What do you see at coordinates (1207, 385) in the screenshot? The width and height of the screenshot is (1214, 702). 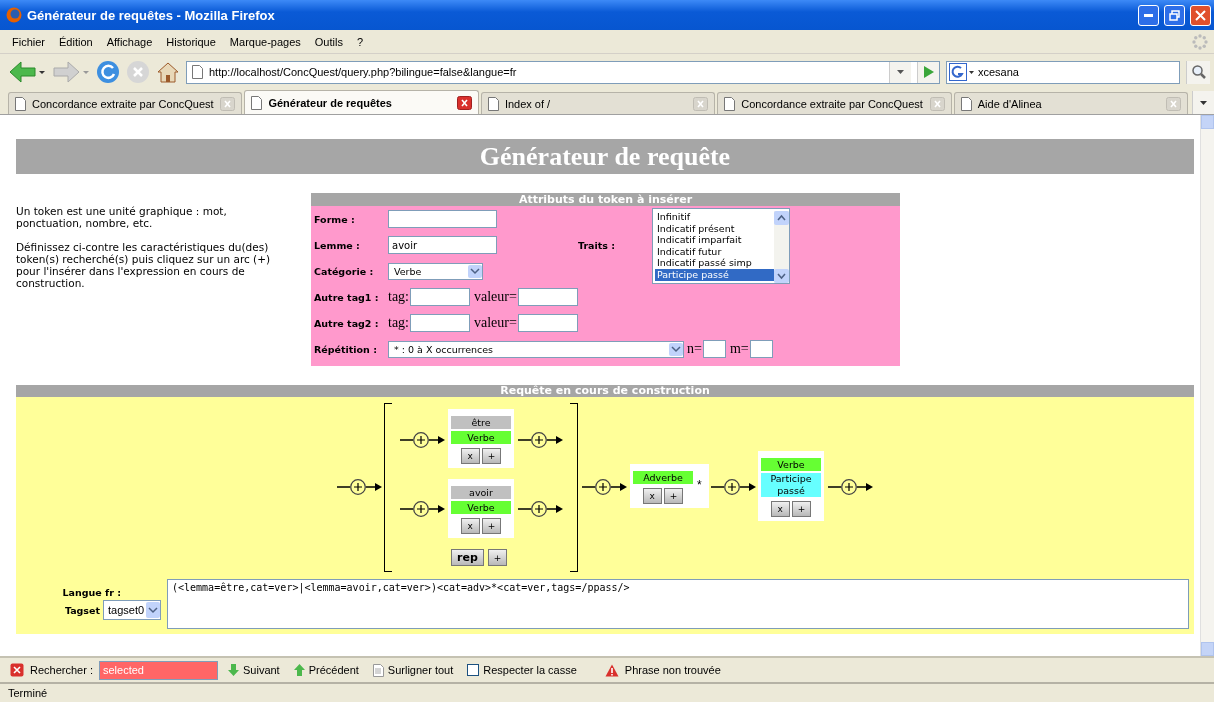 I see `scrollbar` at bounding box center [1207, 385].